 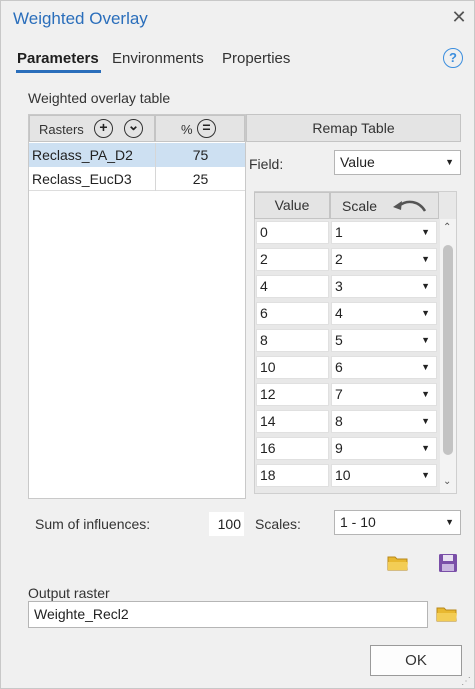 What do you see at coordinates (397, 162) in the screenshot?
I see `field-dropdown: Value ▼` at bounding box center [397, 162].